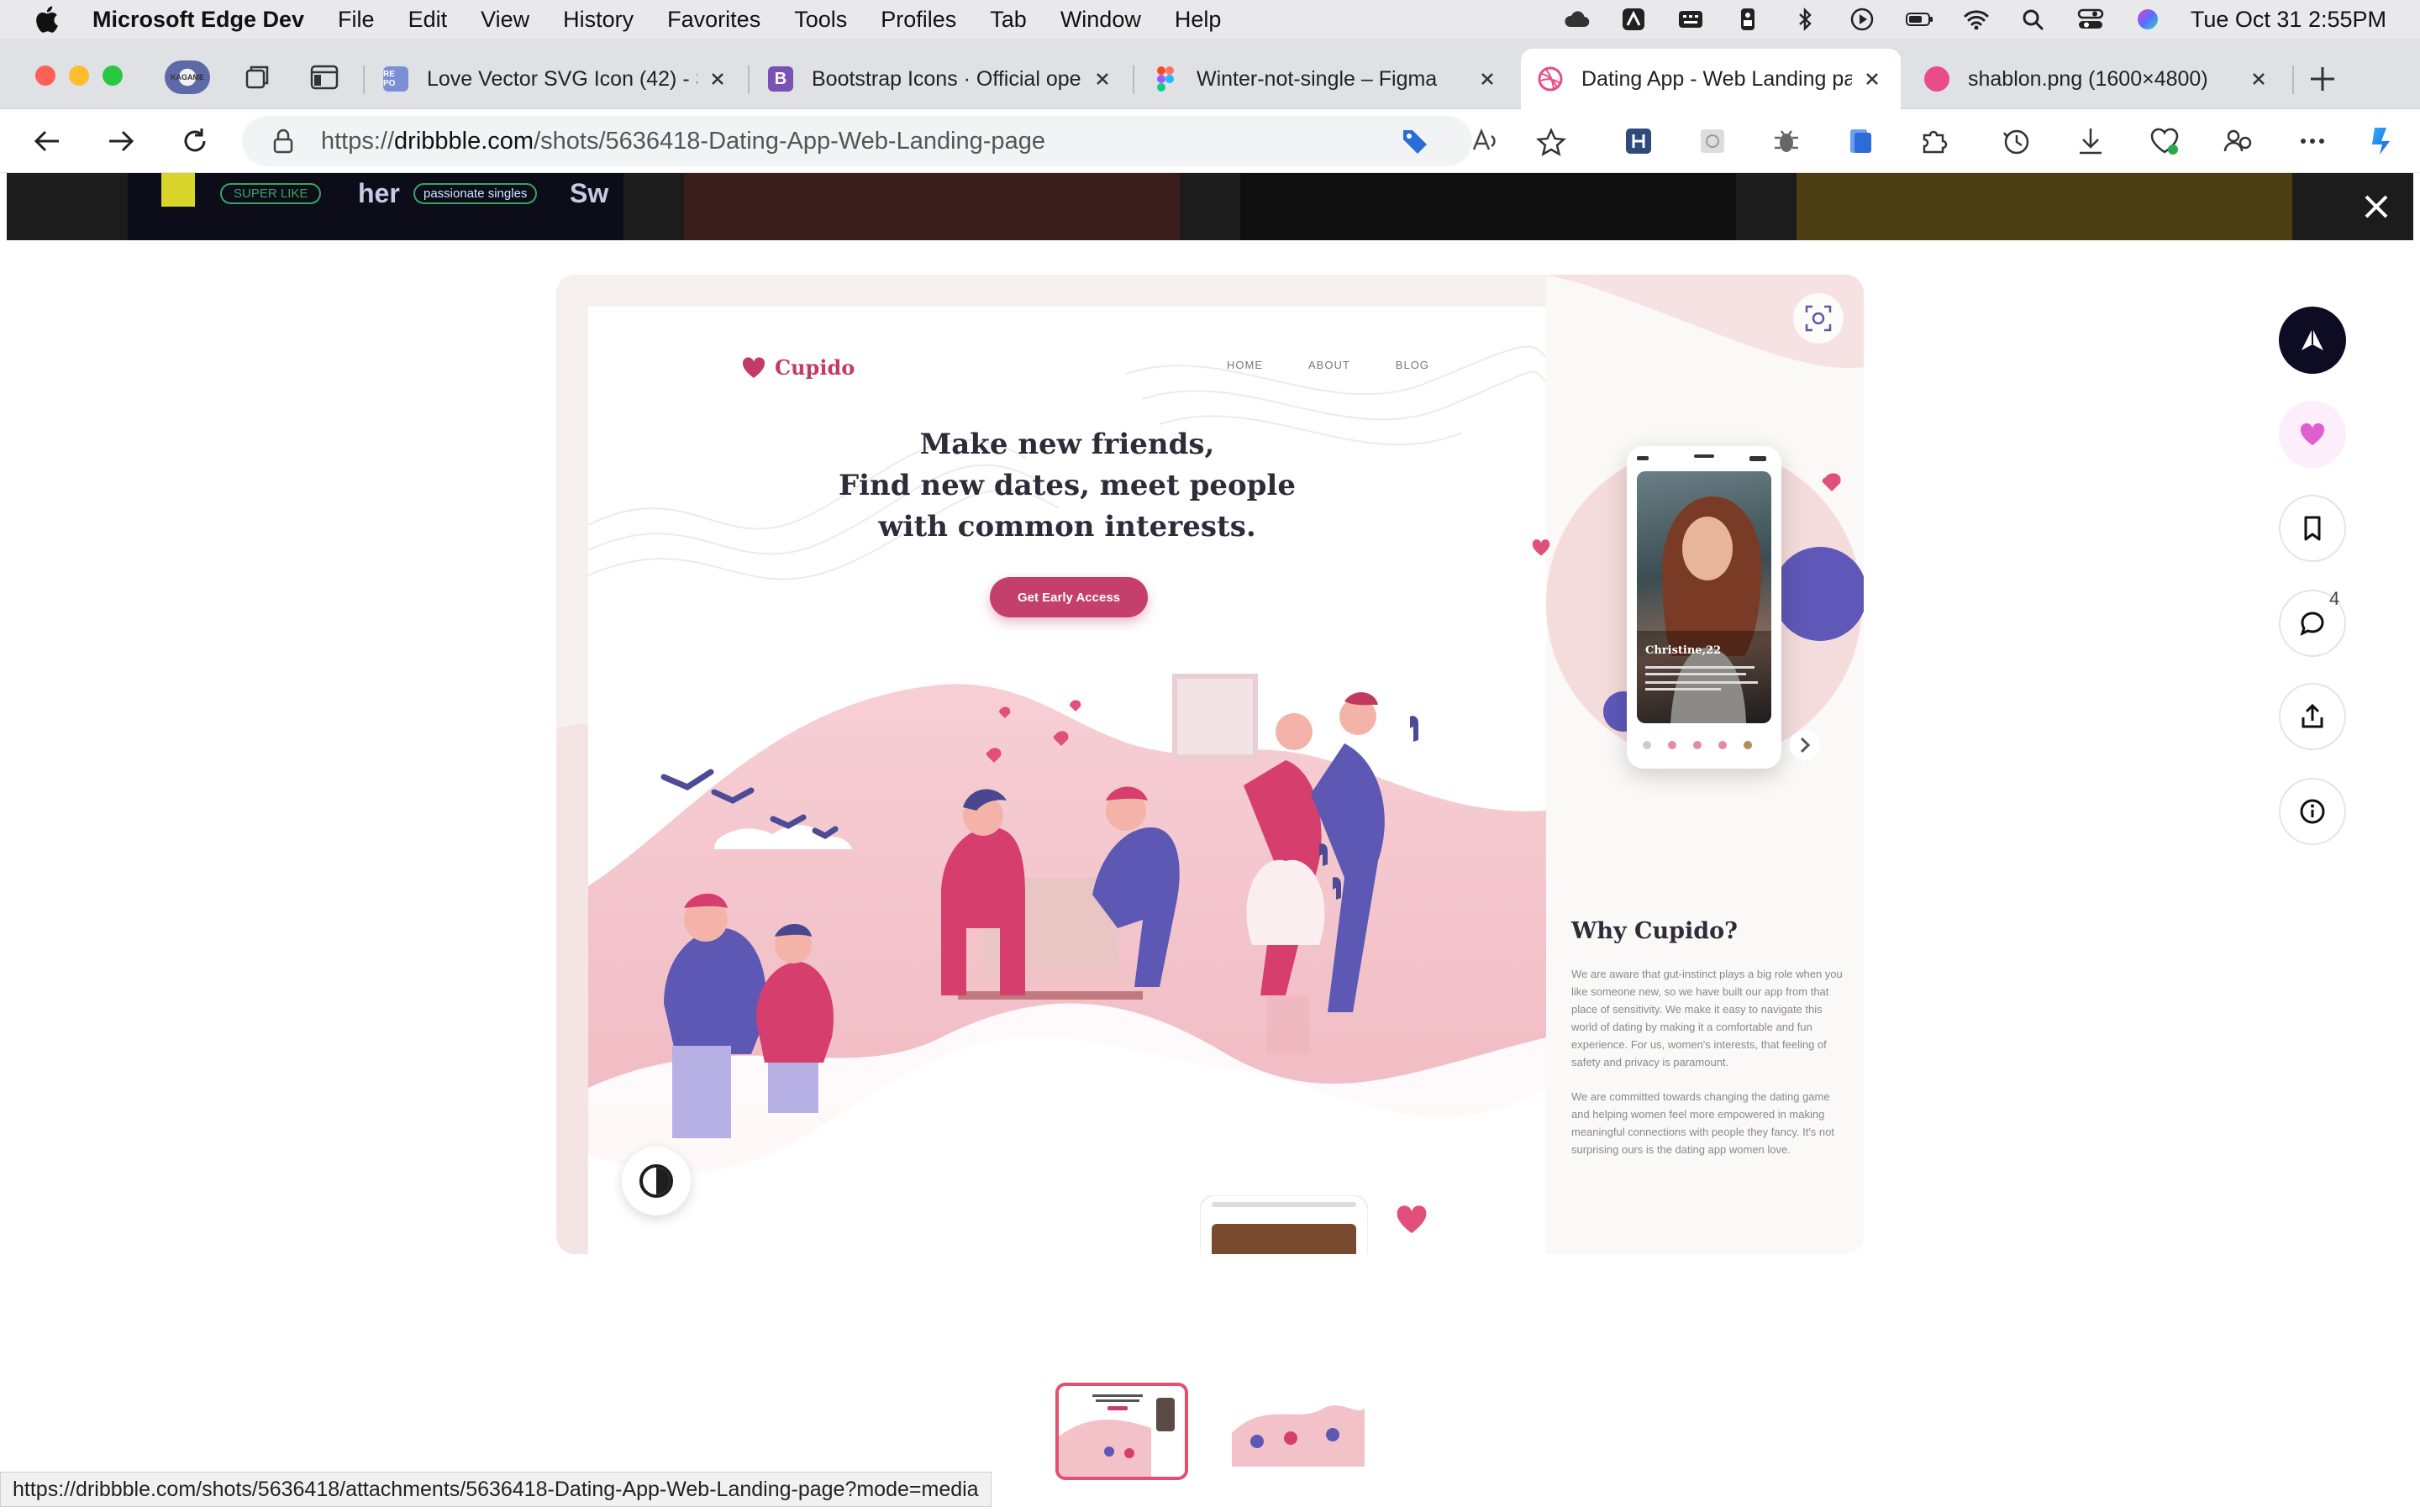 This screenshot has height=1512, width=2420. Describe the element at coordinates (1245, 365) in the screenshot. I see `nav-home: HOME` at that location.